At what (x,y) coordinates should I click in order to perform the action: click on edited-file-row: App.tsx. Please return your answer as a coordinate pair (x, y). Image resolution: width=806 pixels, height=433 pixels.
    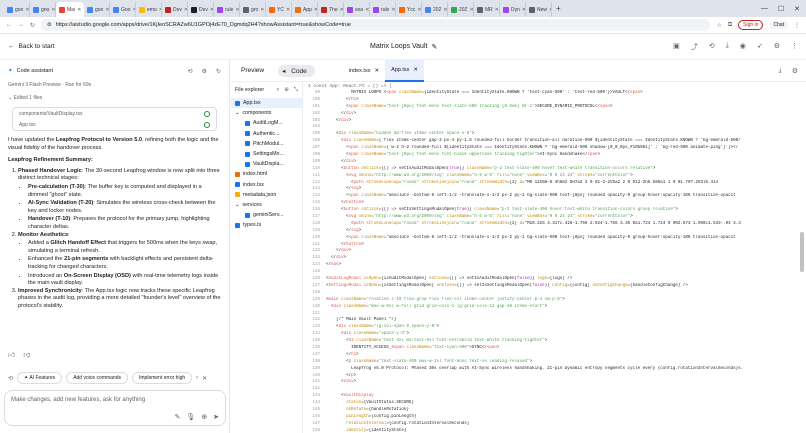
    Looking at the image, I should click on (114, 124).